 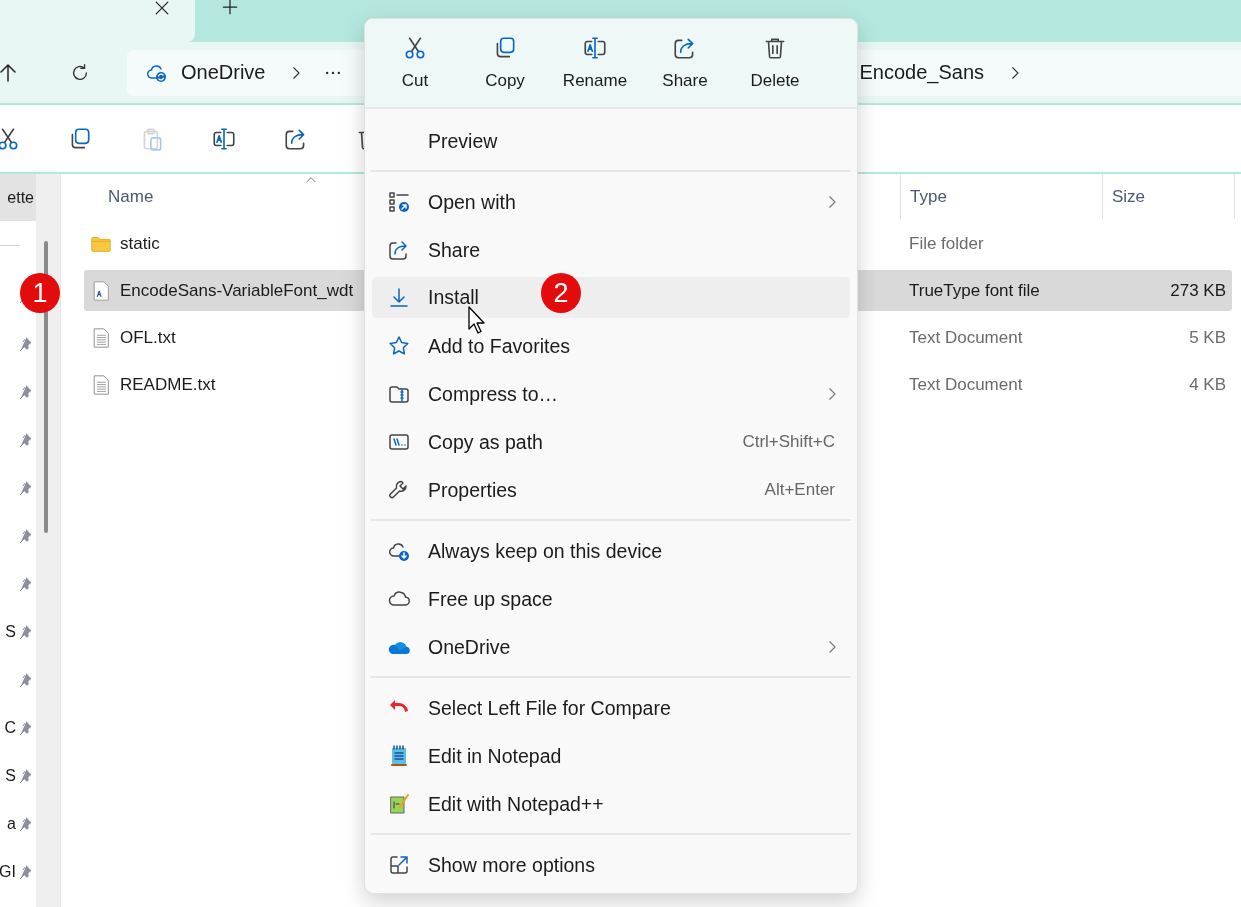 I want to click on shortcut-hint: Alt+Enter, so click(x=799, y=490).